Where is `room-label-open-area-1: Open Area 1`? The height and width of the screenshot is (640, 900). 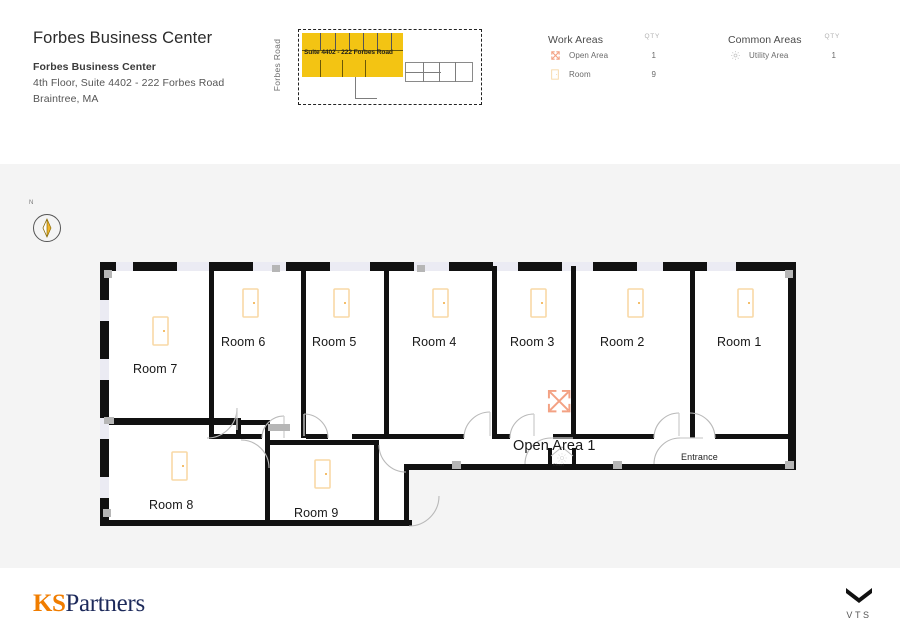
room-label-open-area-1: Open Area 1 is located at coordinates (554, 446).